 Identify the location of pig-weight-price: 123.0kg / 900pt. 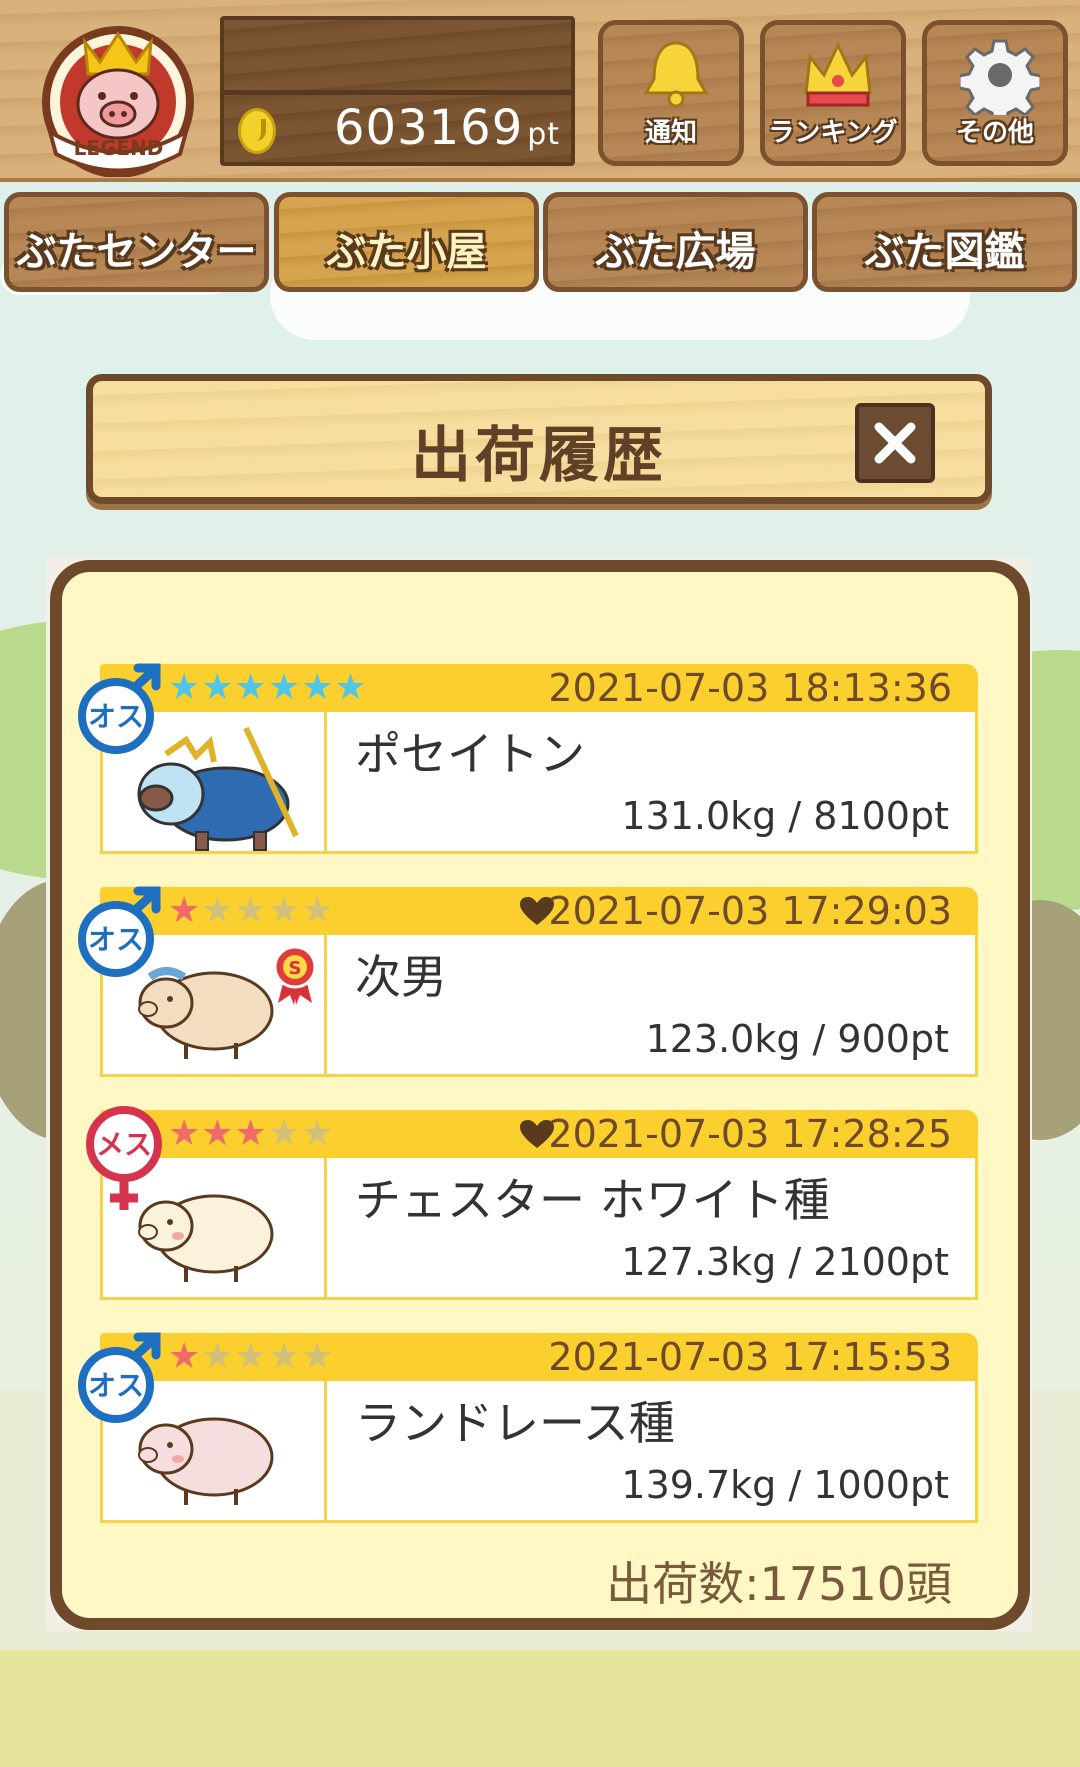
(797, 1039).